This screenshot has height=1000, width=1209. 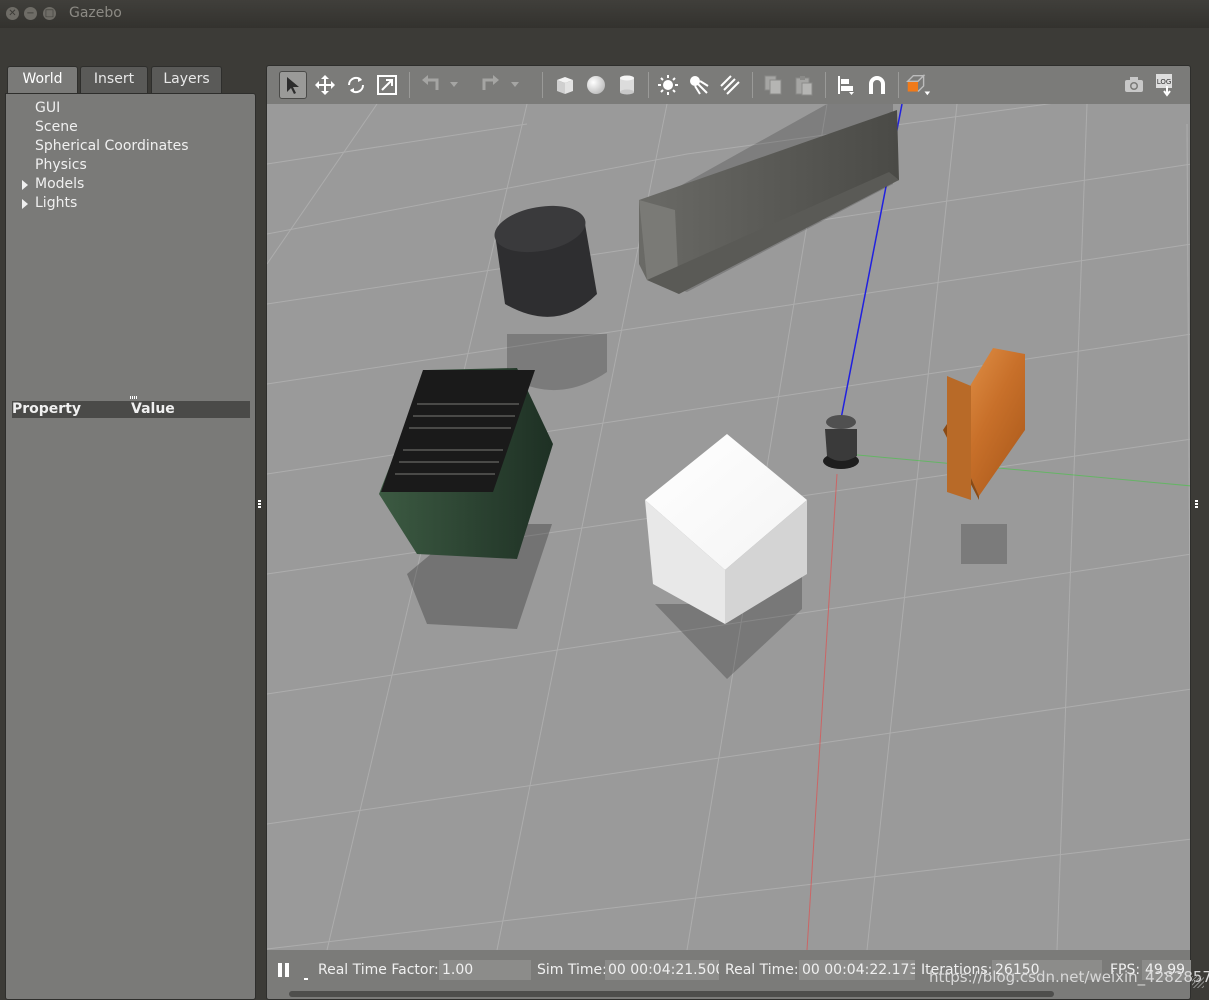 I want to click on box-icon, so click(x=565, y=85).